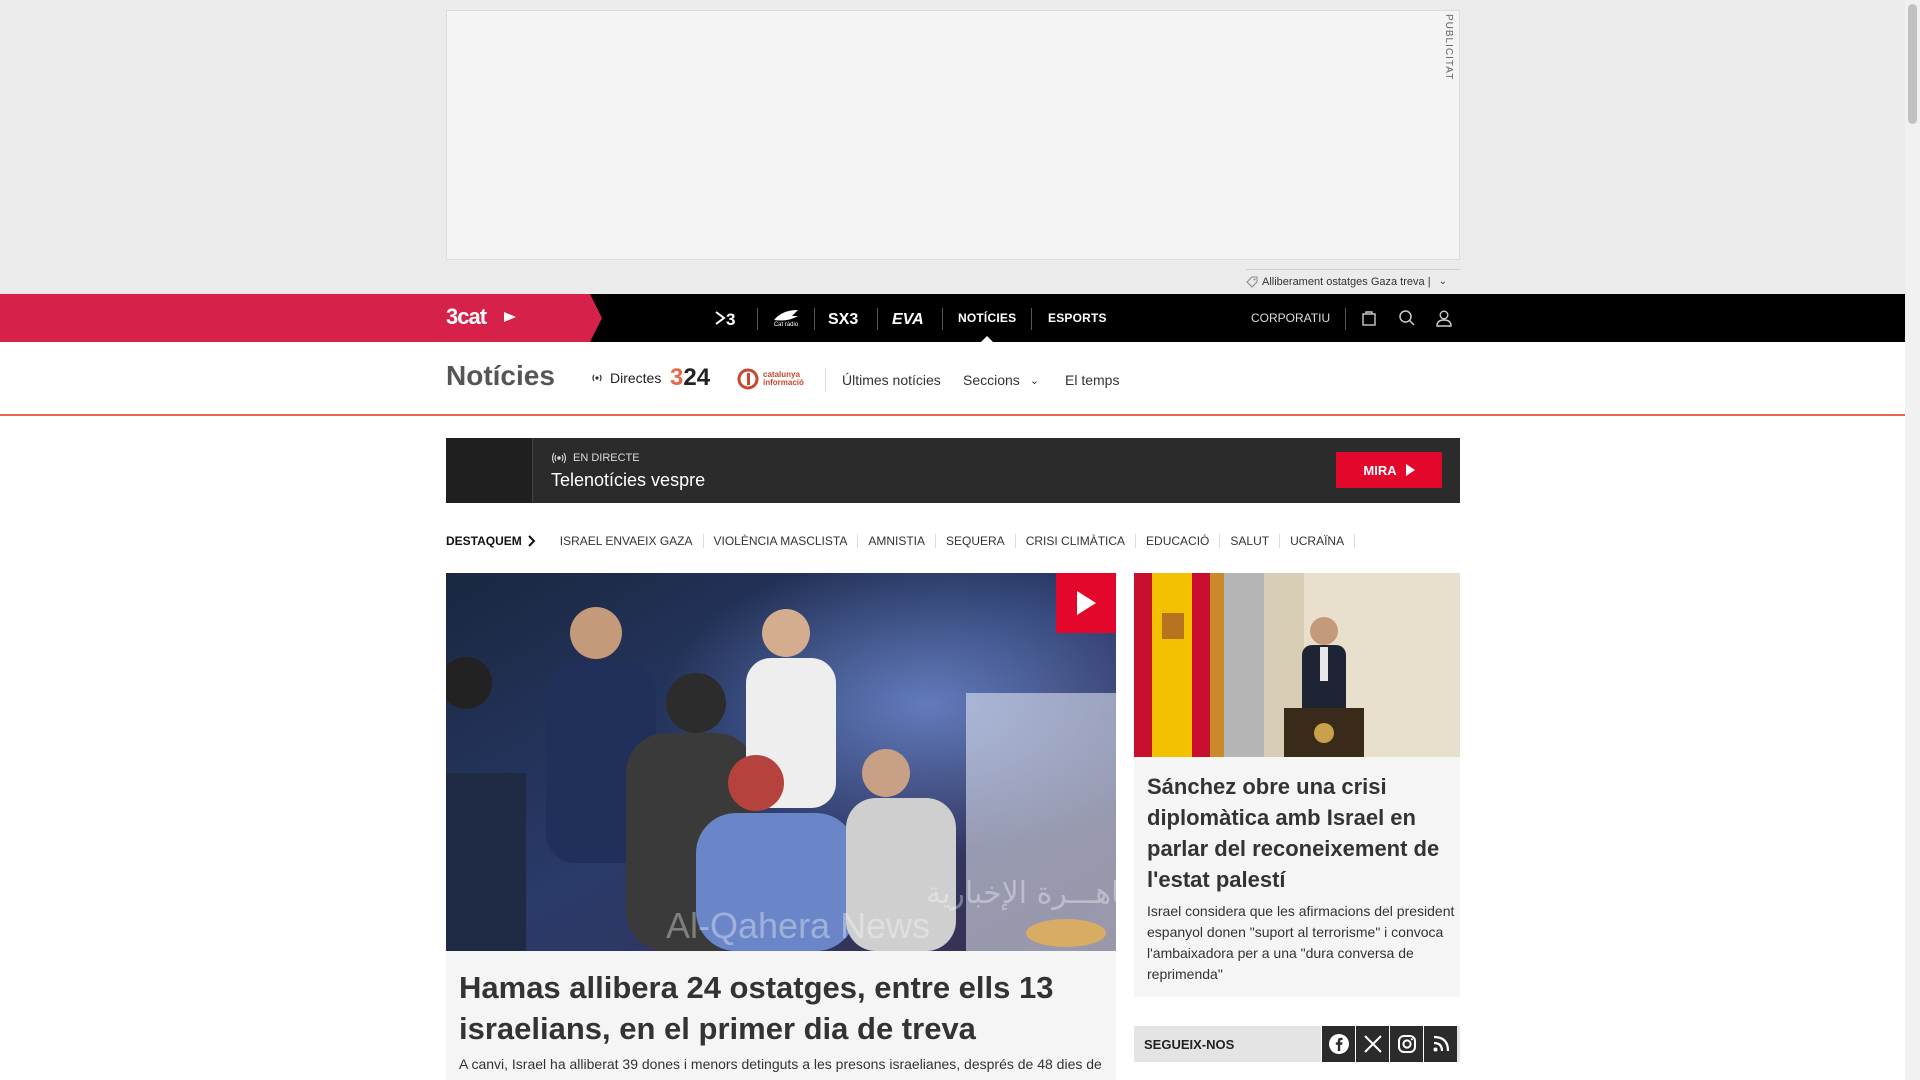 The image size is (1920, 1080). I want to click on destaquem-label: DESTAQUEM, so click(491, 541).